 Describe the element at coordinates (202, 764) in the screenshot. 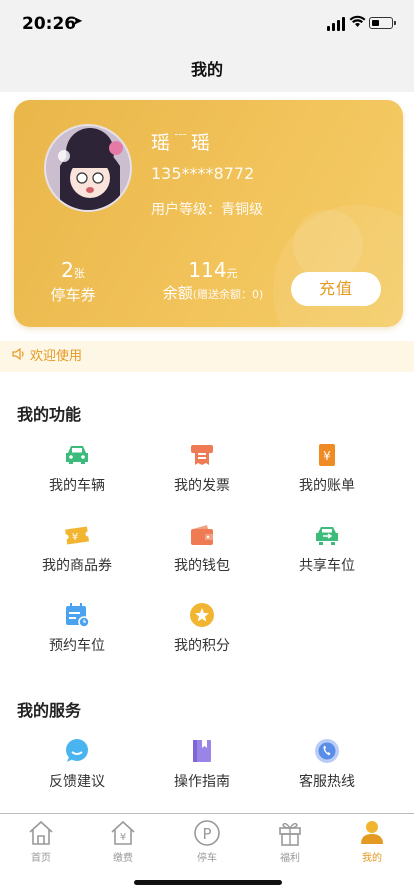

I see `operation-guide-item: 操作指南` at that location.